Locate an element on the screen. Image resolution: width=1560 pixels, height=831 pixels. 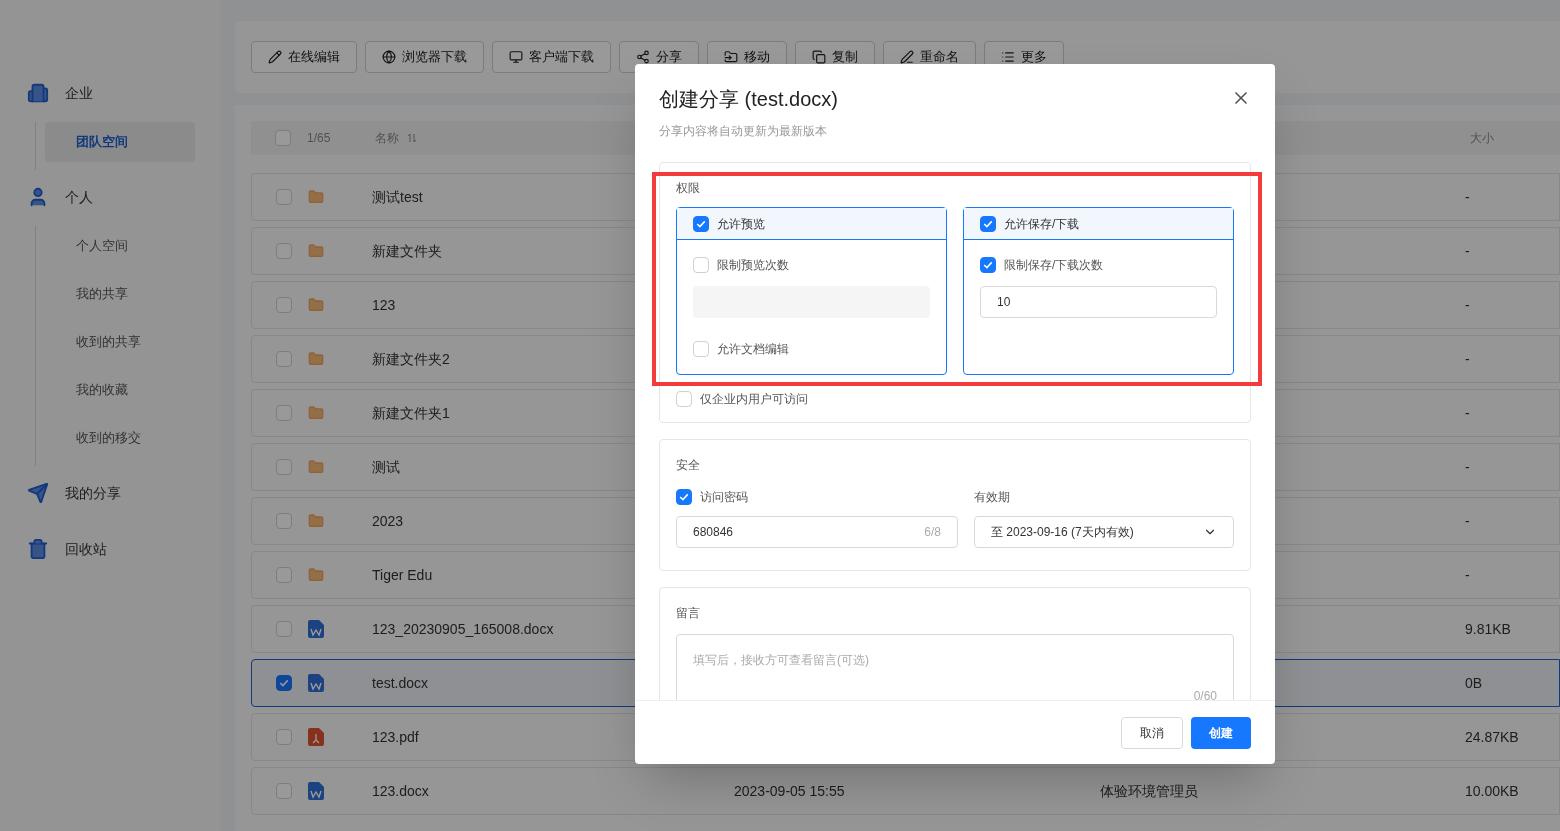
file-name: 123 is located at coordinates (384, 305).